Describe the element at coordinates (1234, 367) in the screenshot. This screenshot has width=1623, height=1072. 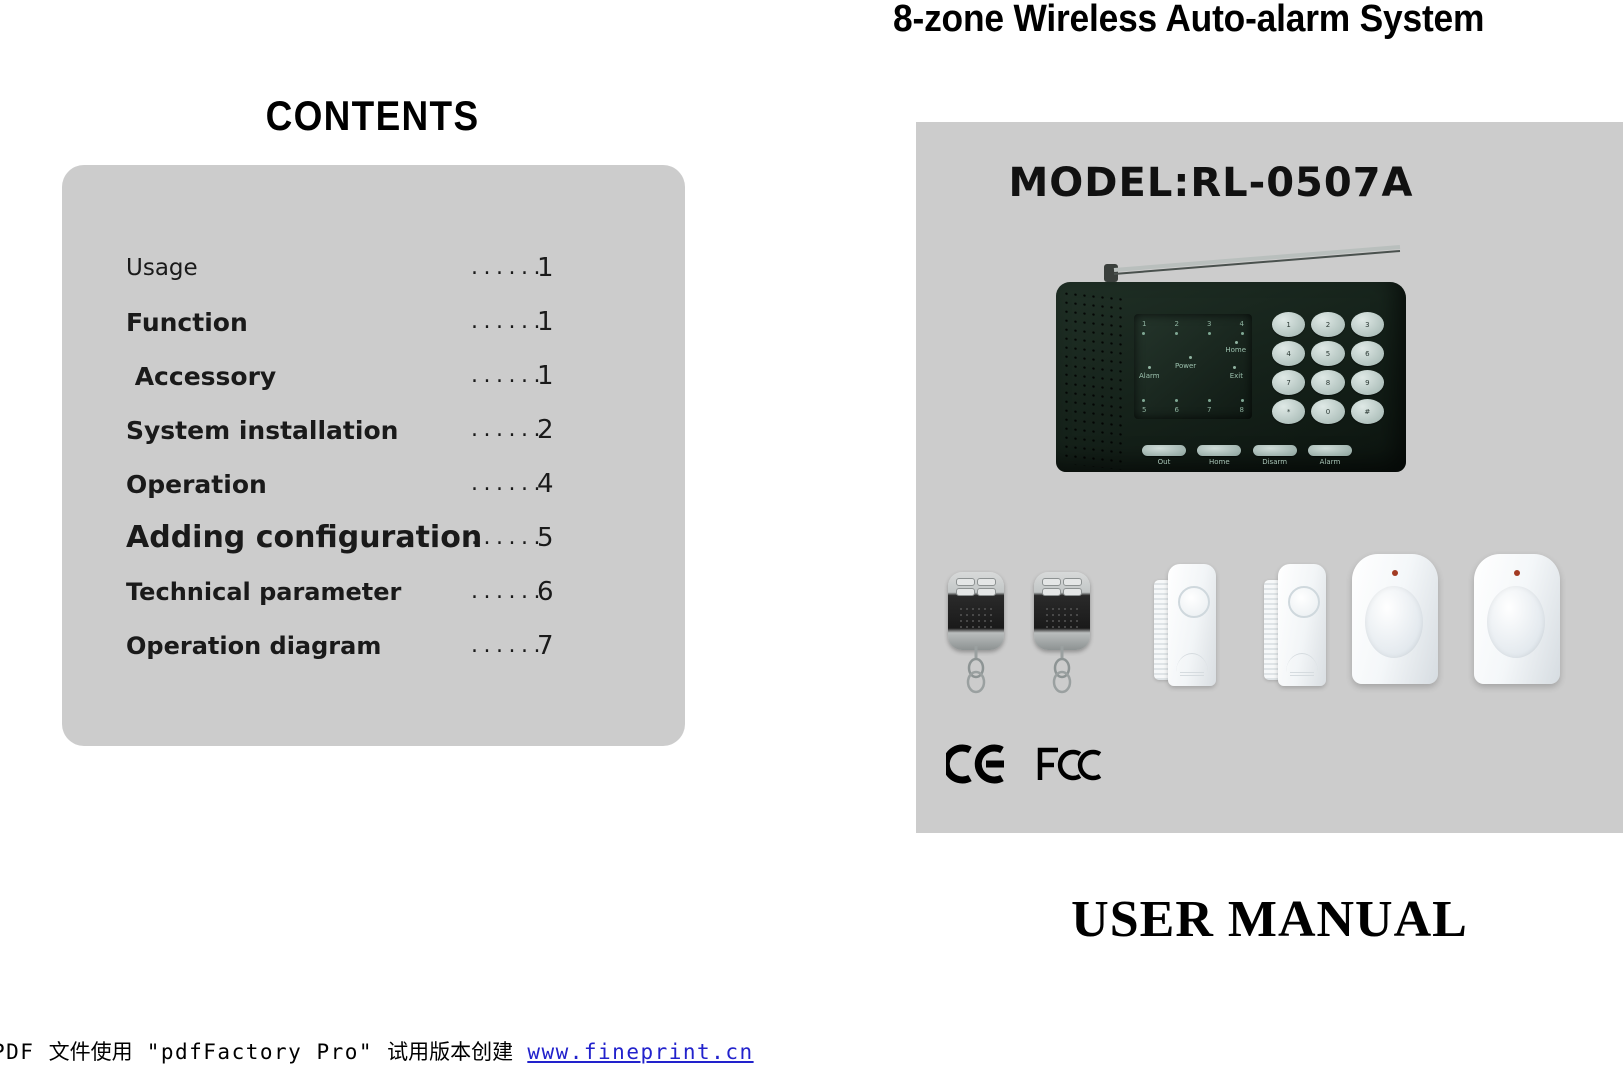
I see `exit-led` at that location.